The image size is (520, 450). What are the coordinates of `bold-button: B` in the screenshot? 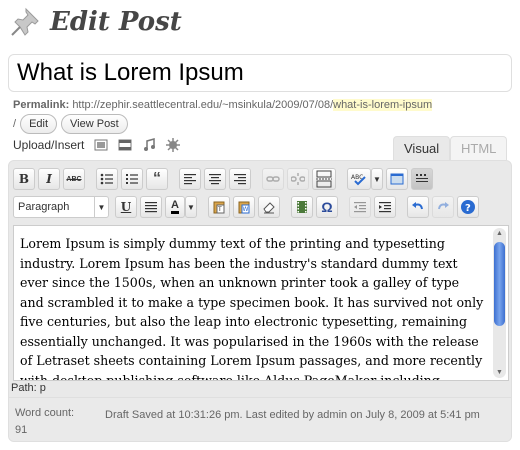 It's located at (24, 179).